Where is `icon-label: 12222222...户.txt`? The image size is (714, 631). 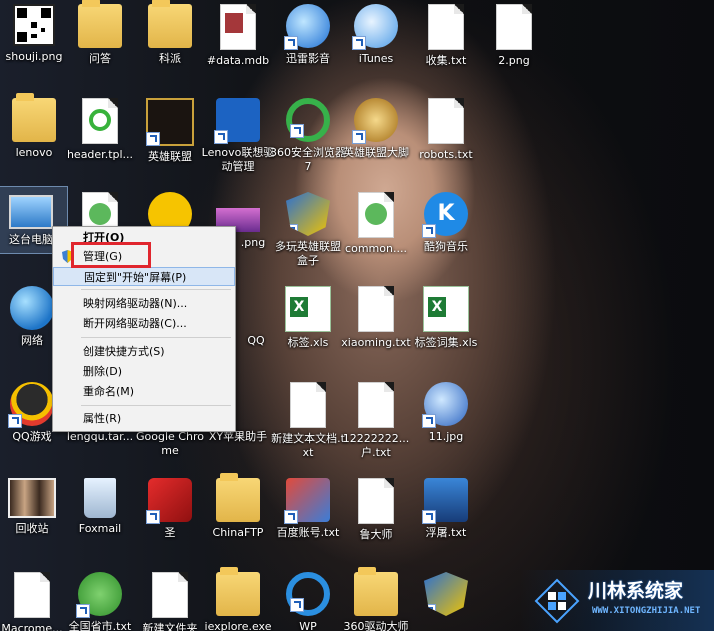
icon-label: 12222222...户.txt is located at coordinates (376, 445).